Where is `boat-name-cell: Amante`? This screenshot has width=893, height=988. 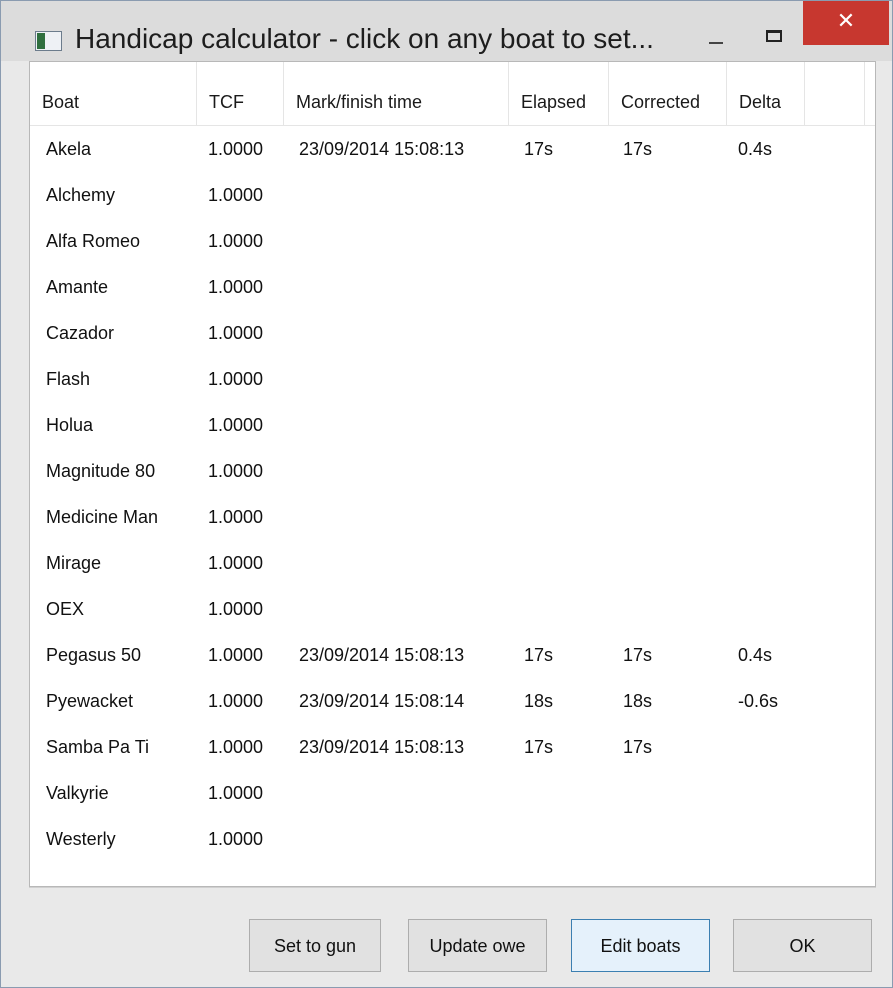
boat-name-cell: Amante is located at coordinates (77, 287).